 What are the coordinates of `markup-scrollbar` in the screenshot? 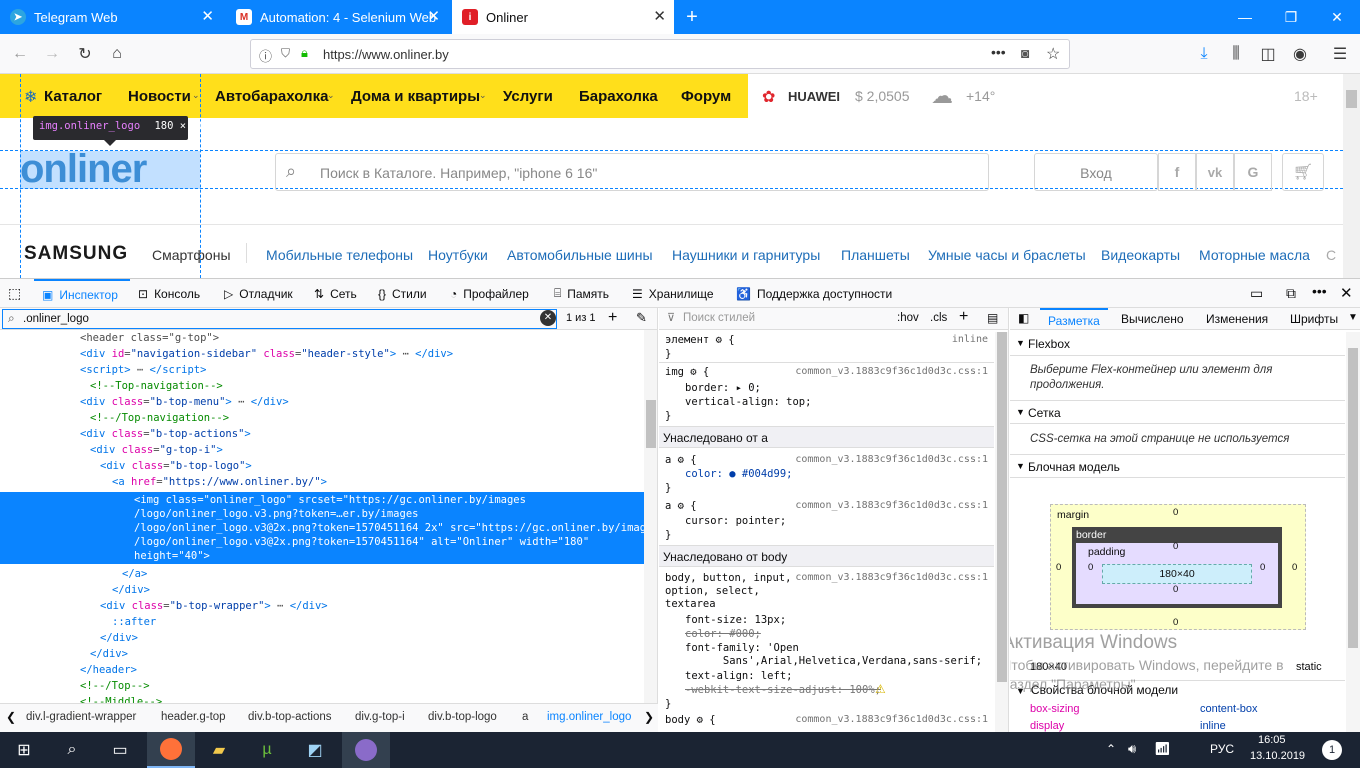 It's located at (650, 516).